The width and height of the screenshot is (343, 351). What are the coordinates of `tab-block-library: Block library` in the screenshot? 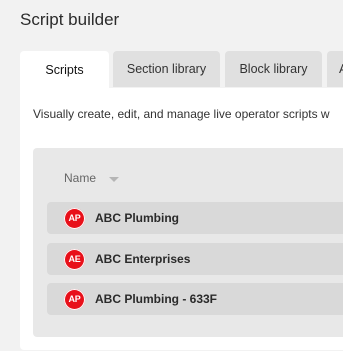 It's located at (273, 69).